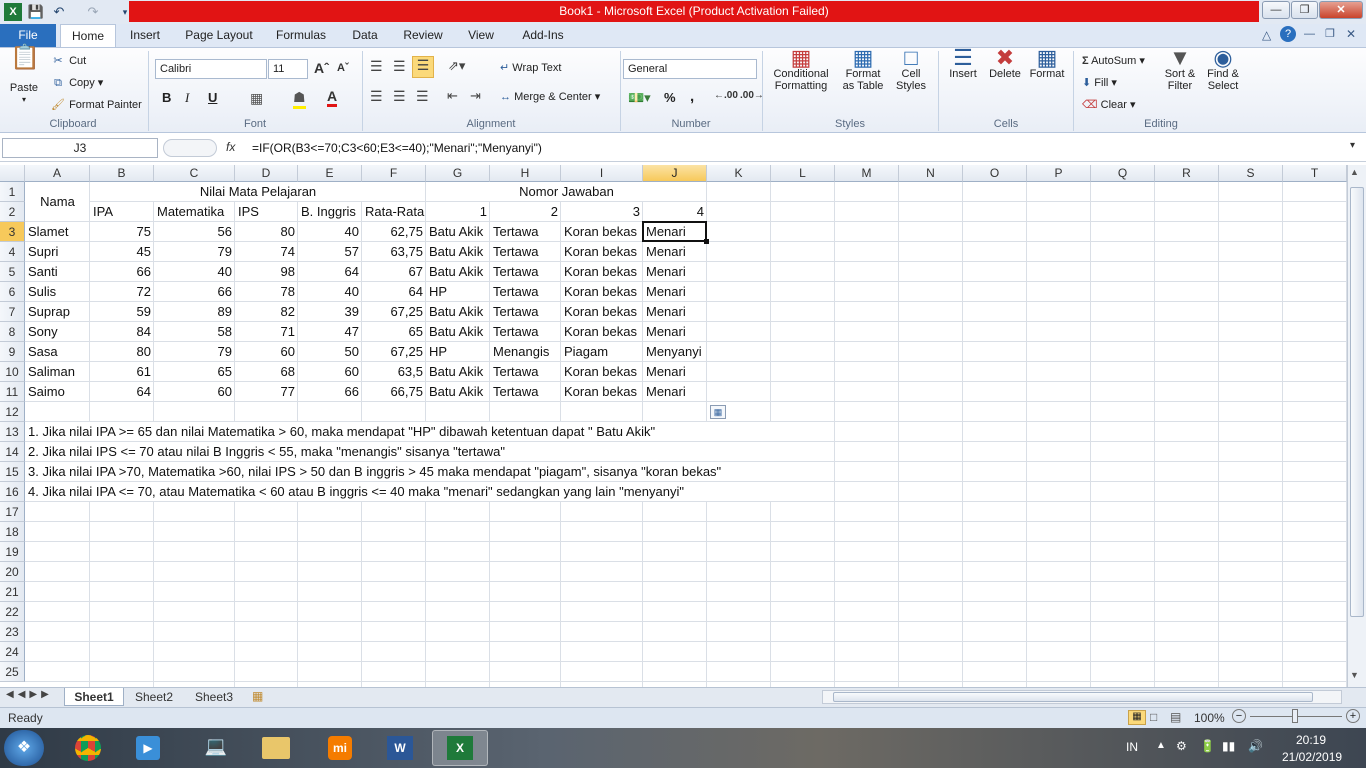  Describe the element at coordinates (911, 70) in the screenshot. I see `cell-styles-button: □ Cell Styles` at that location.